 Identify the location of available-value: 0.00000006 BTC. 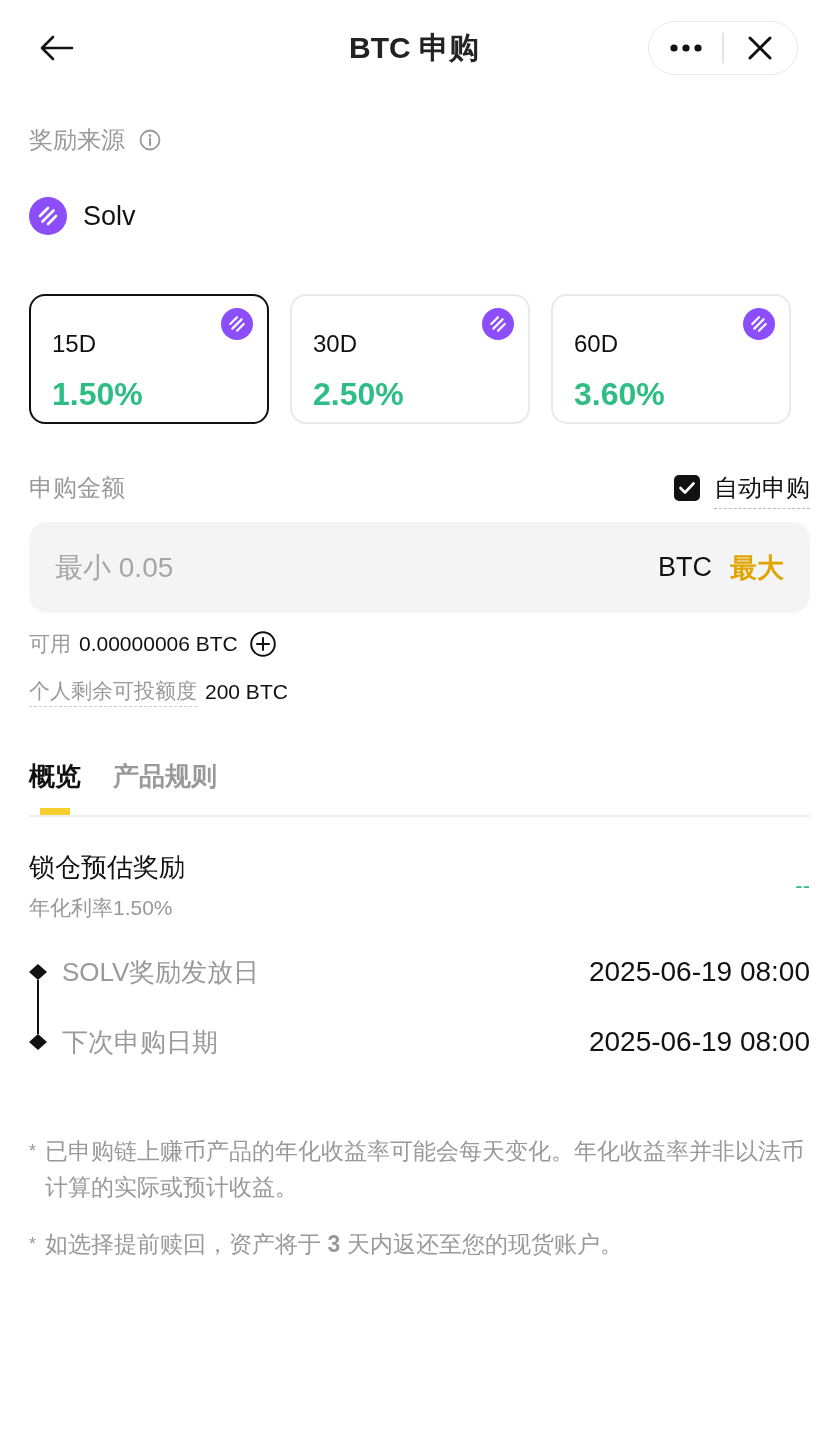
(158, 644).